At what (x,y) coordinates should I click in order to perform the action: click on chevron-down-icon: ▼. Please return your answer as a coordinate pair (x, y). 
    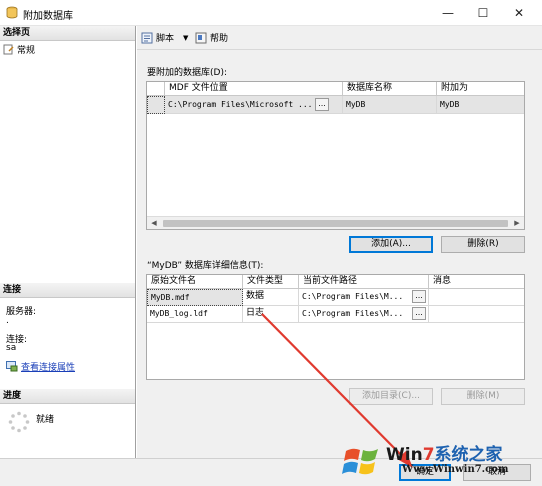
    Looking at the image, I should click on (185, 38).